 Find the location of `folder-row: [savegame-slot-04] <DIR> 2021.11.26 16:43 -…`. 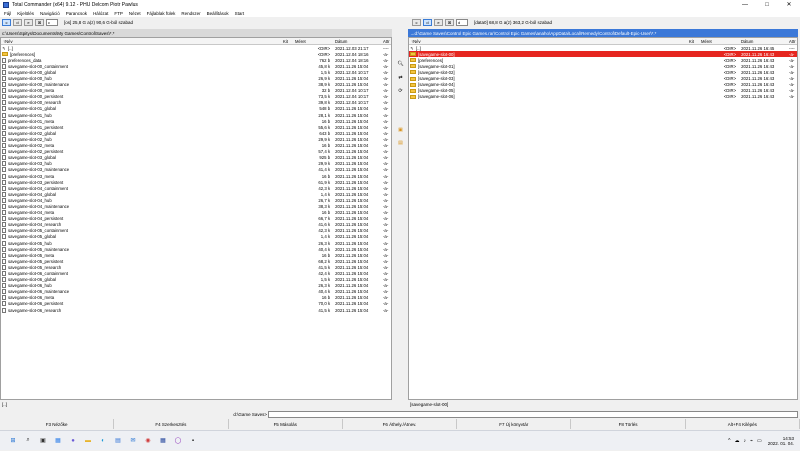

folder-row: [savegame-slot-04] <DIR> 2021.11.26 16:43 -… is located at coordinates (603, 85).